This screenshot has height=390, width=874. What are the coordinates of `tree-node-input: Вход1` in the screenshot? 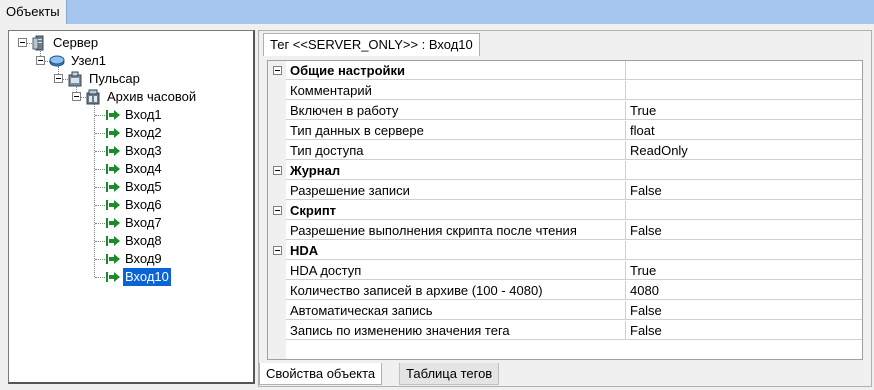 It's located at (129, 115).